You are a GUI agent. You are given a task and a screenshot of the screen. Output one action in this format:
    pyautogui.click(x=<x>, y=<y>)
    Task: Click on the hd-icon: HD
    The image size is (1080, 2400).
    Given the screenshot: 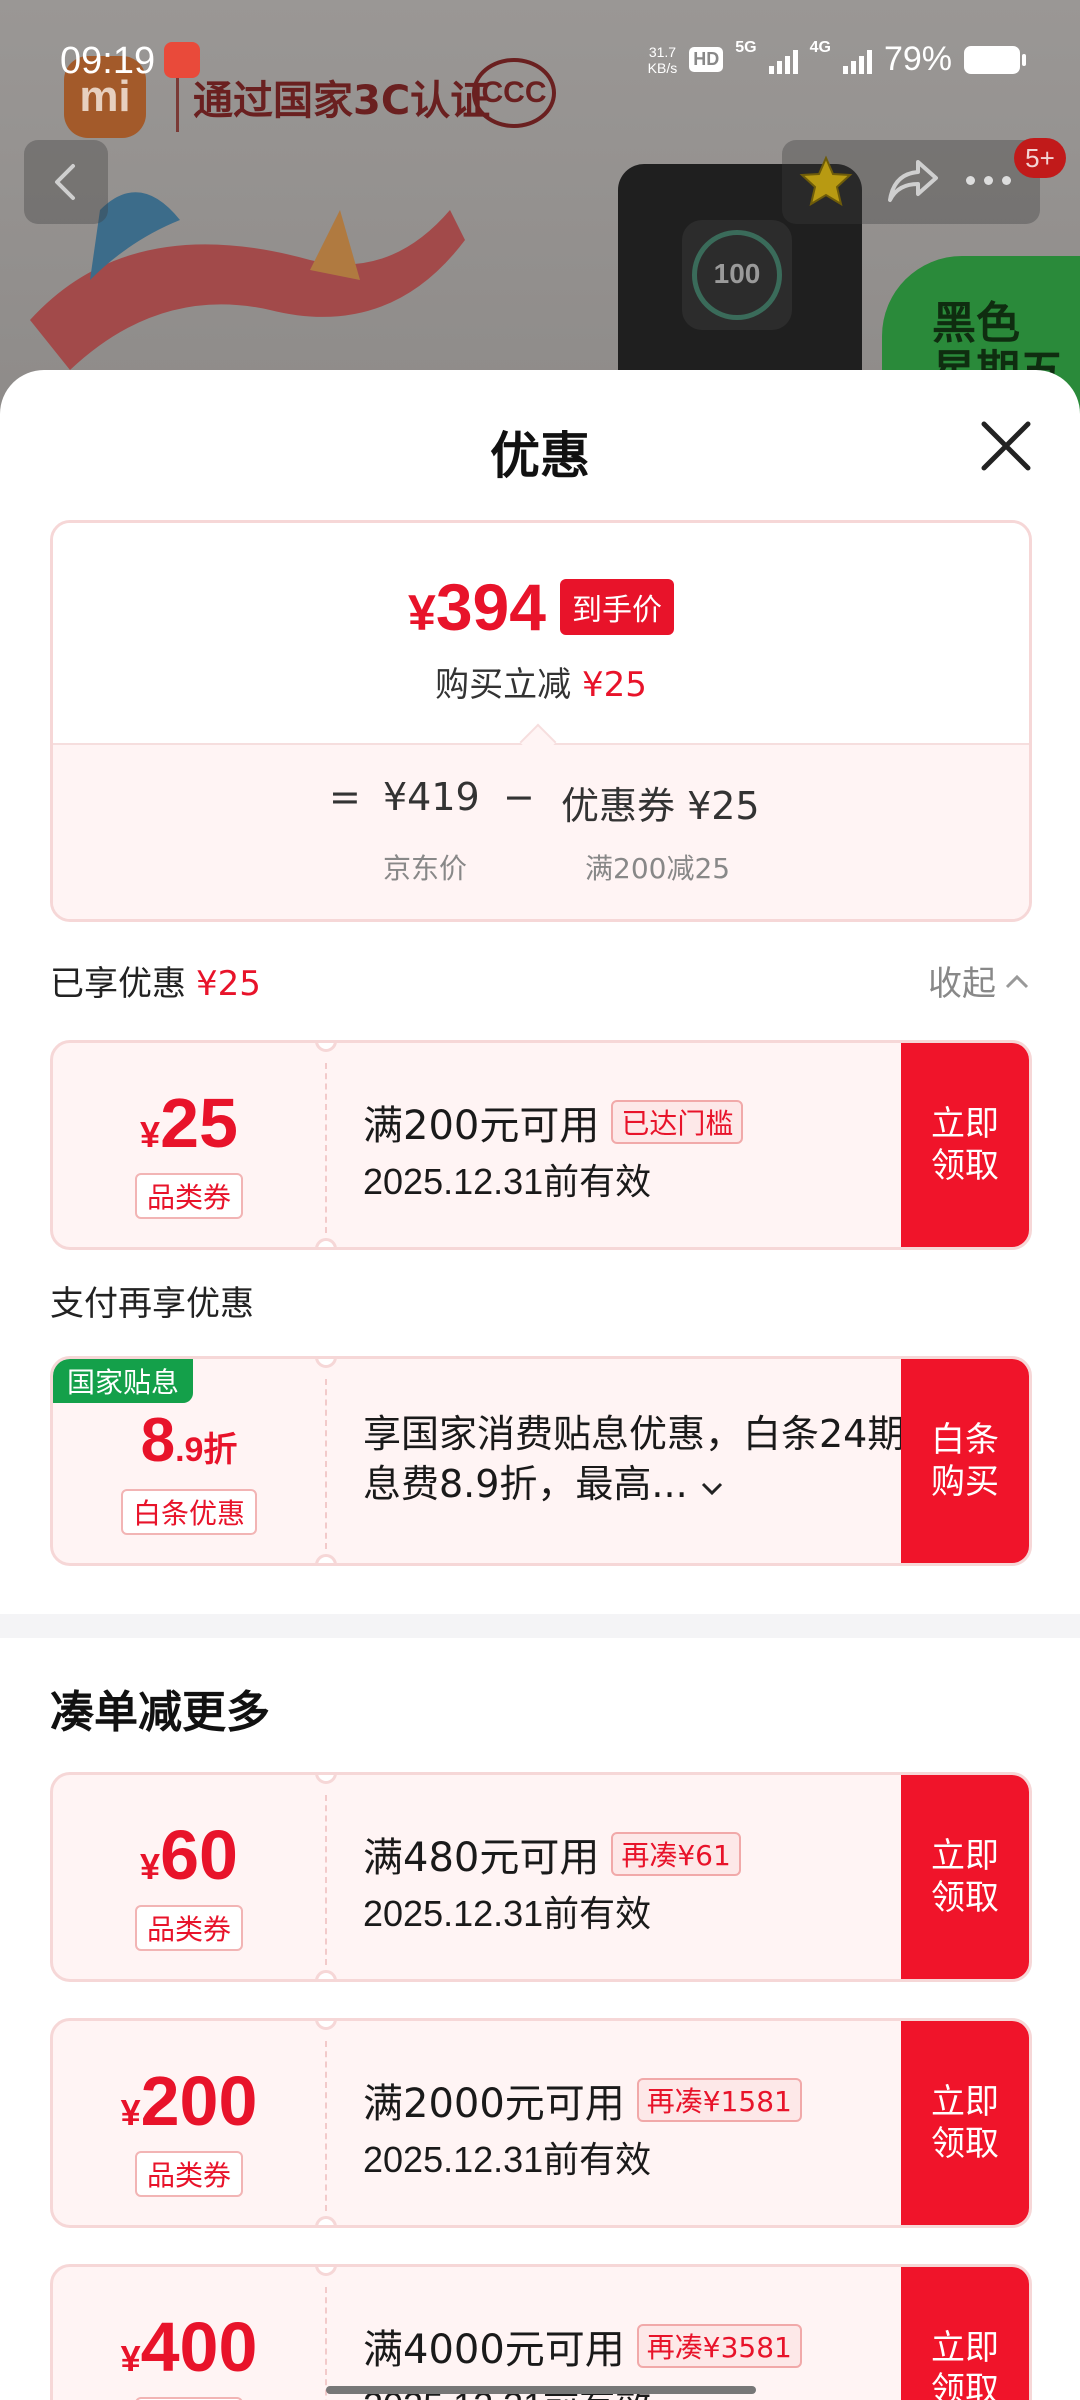 What is the action you would take?
    pyautogui.click(x=706, y=59)
    